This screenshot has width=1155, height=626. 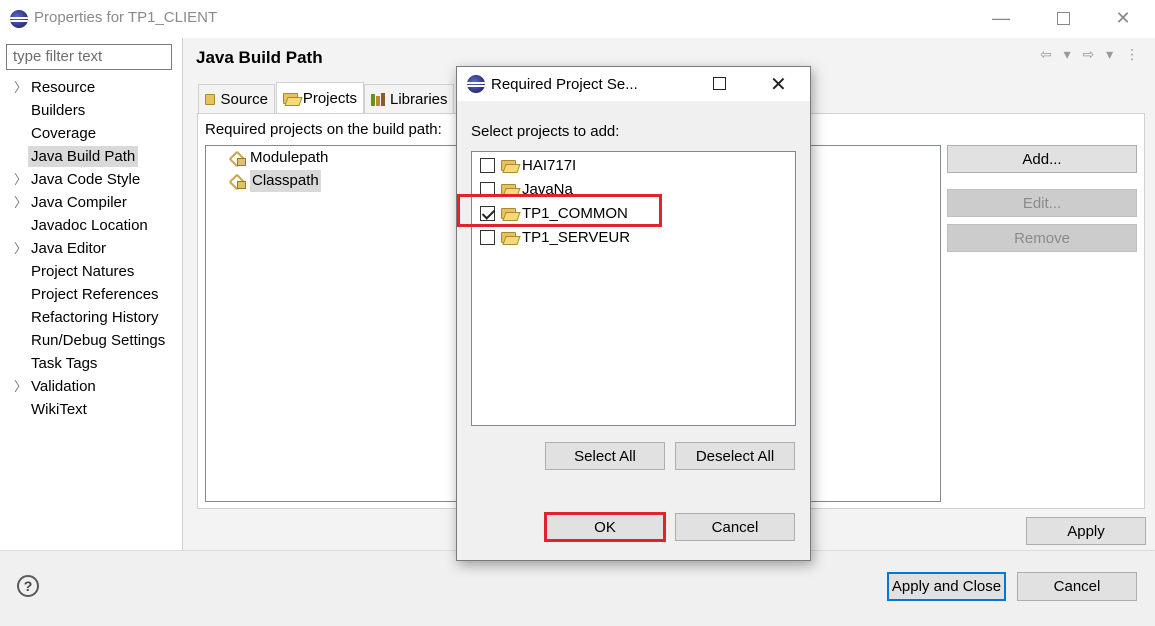 What do you see at coordinates (559, 210) in the screenshot?
I see `highlight-tp1-common` at bounding box center [559, 210].